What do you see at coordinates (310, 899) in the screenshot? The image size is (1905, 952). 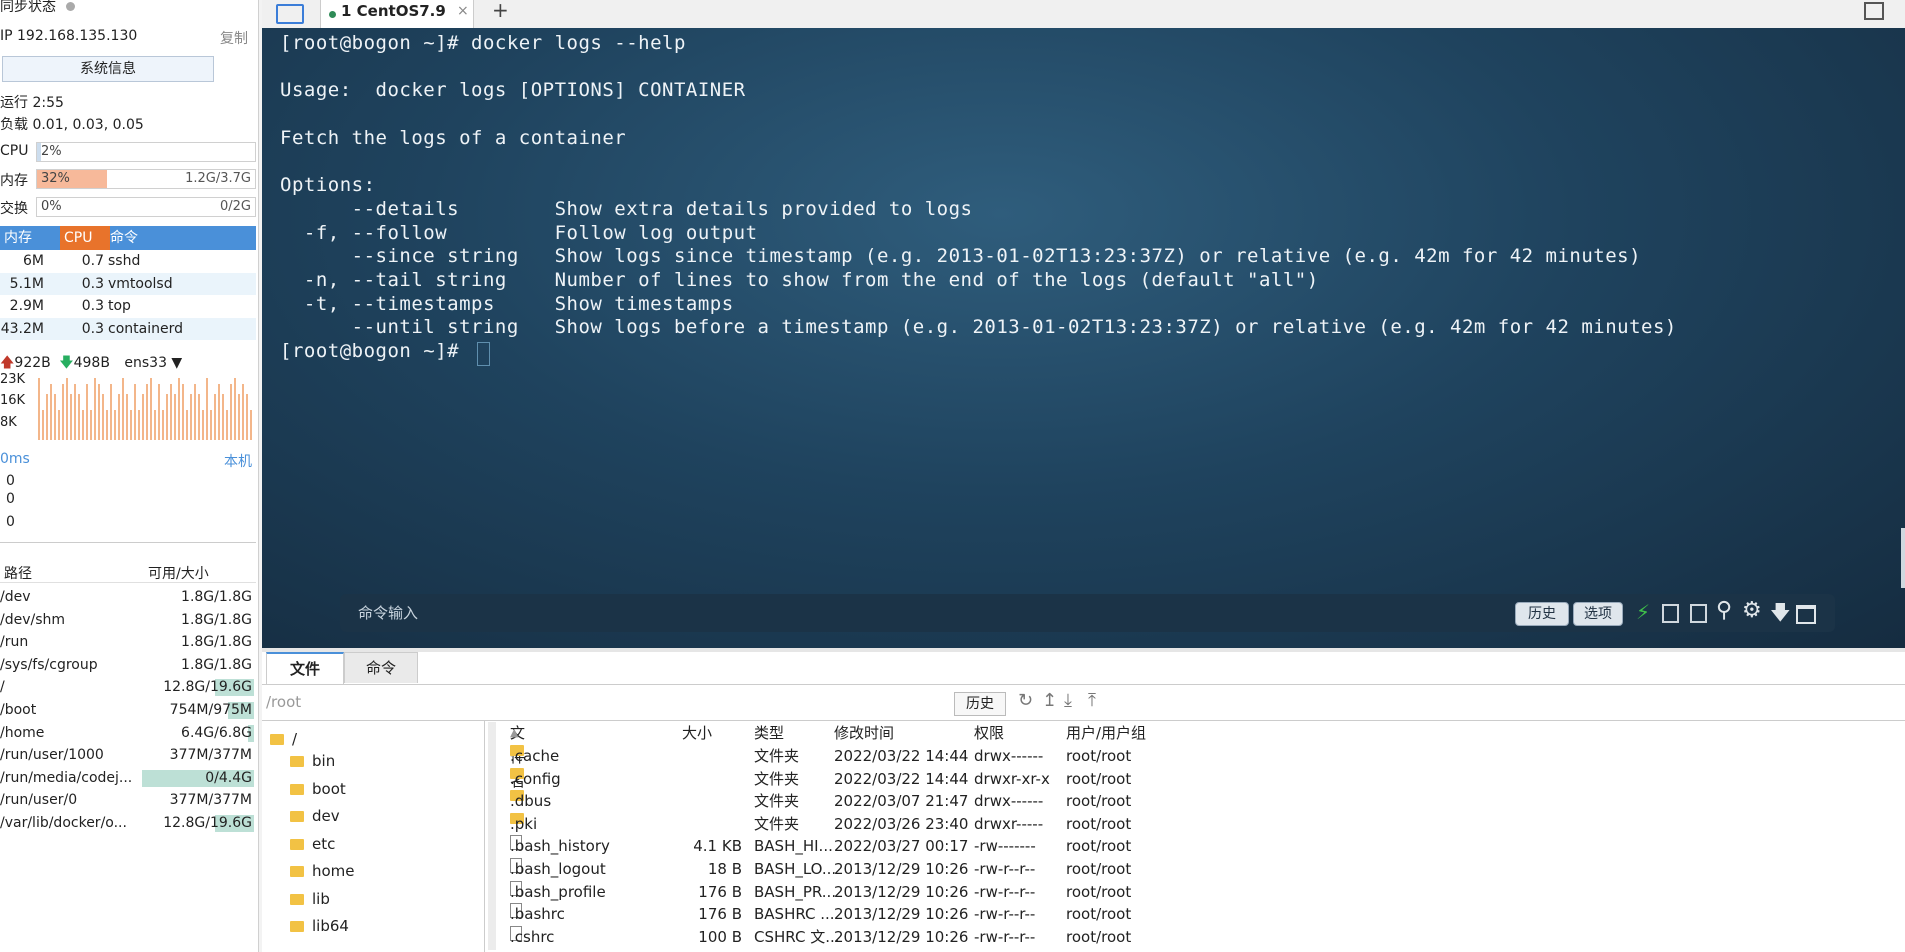 I see `tree-item: lib` at bounding box center [310, 899].